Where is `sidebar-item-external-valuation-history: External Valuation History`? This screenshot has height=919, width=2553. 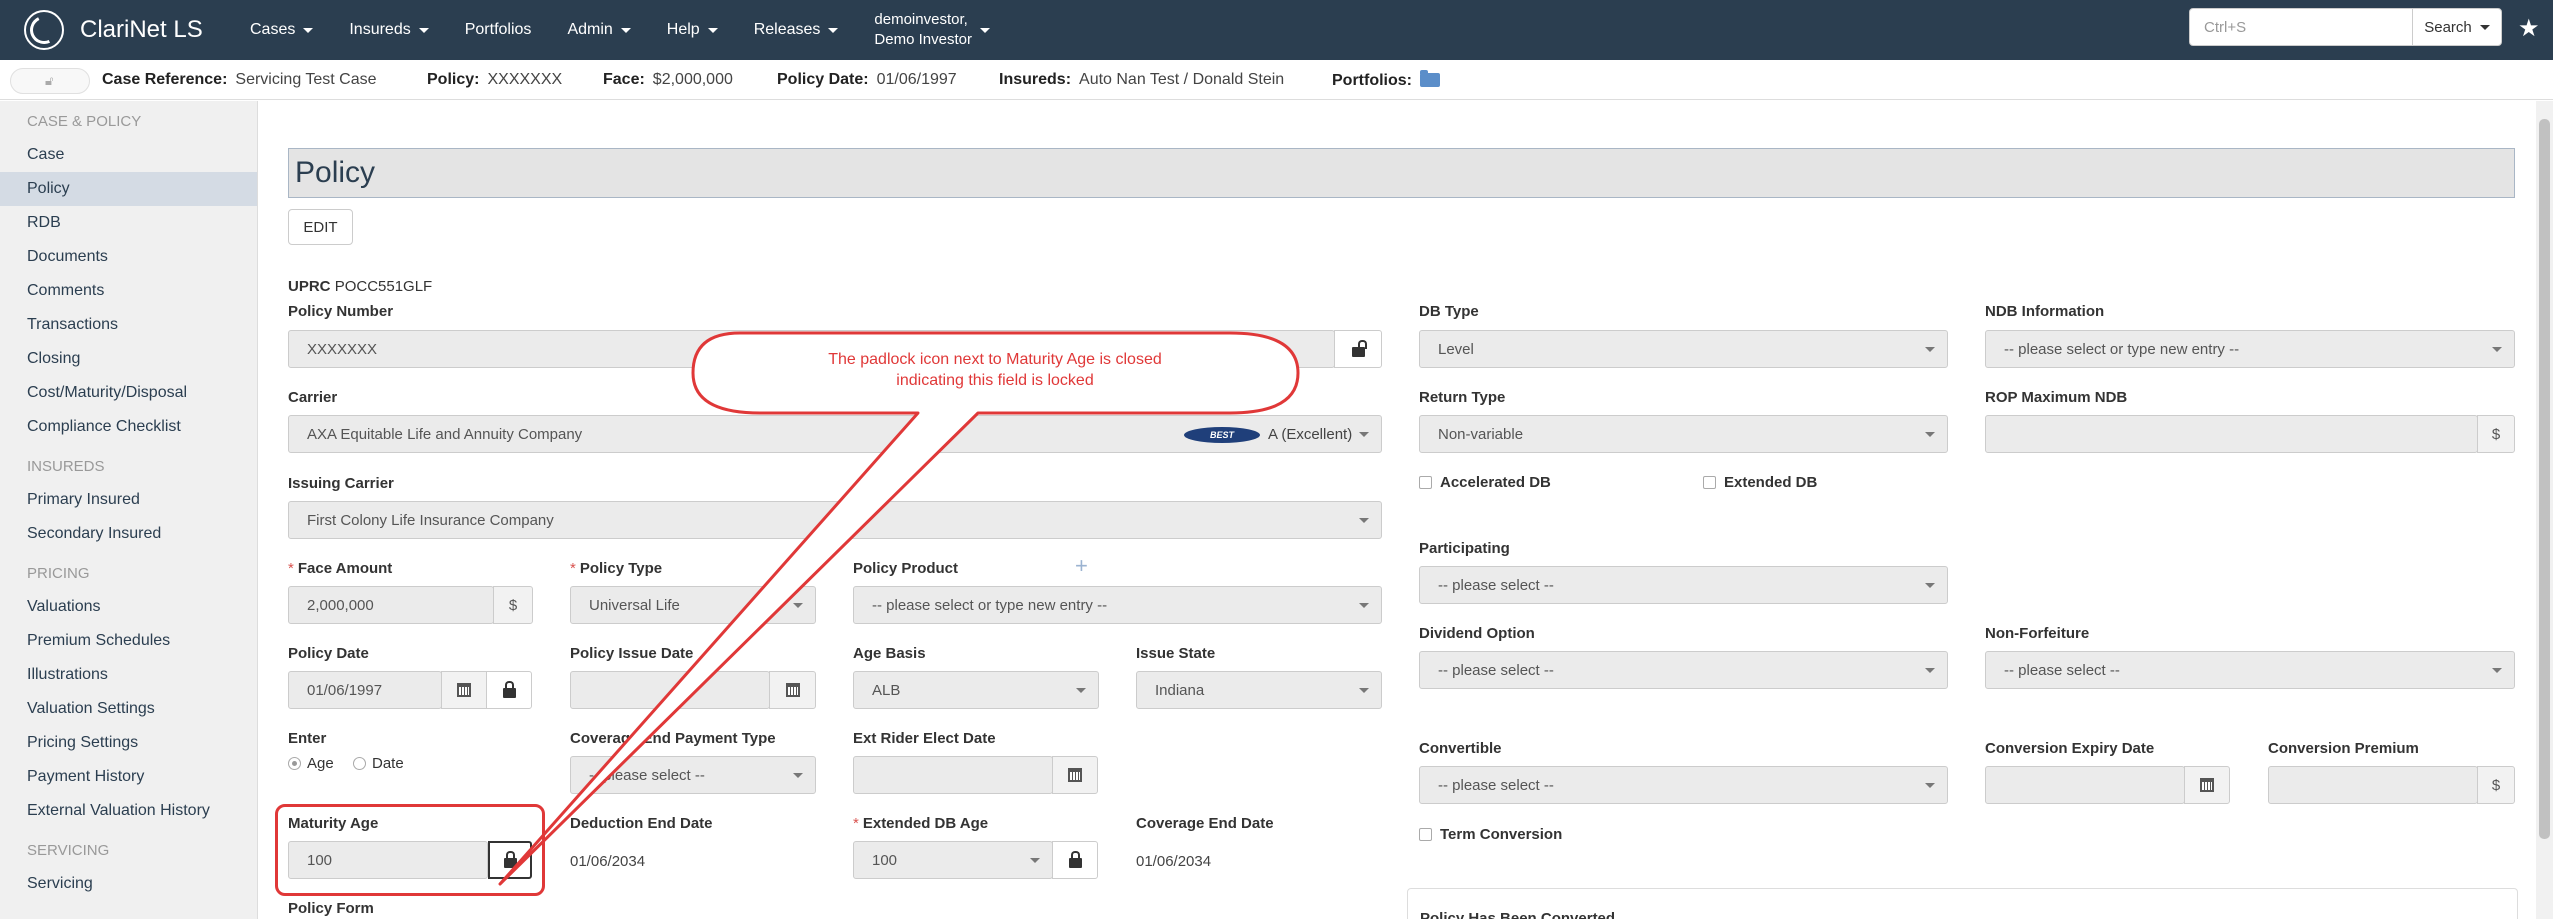
sidebar-item-external-valuation-history: External Valuation History is located at coordinates (128, 811).